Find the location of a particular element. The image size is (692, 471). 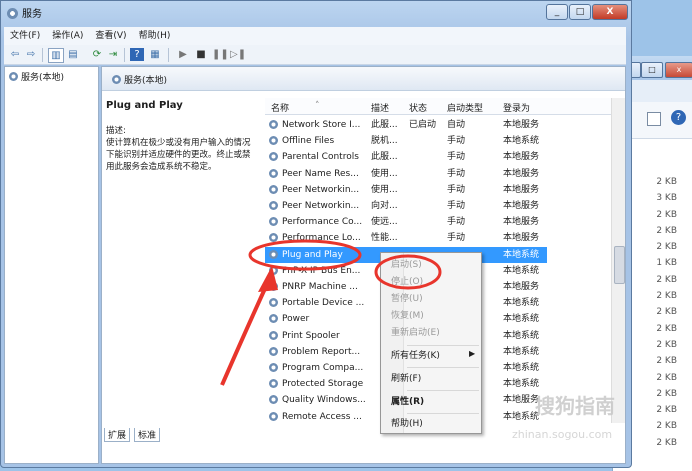

service-row: Offline Files 脱机... 手动 本地系统 is located at coordinates (406, 141).